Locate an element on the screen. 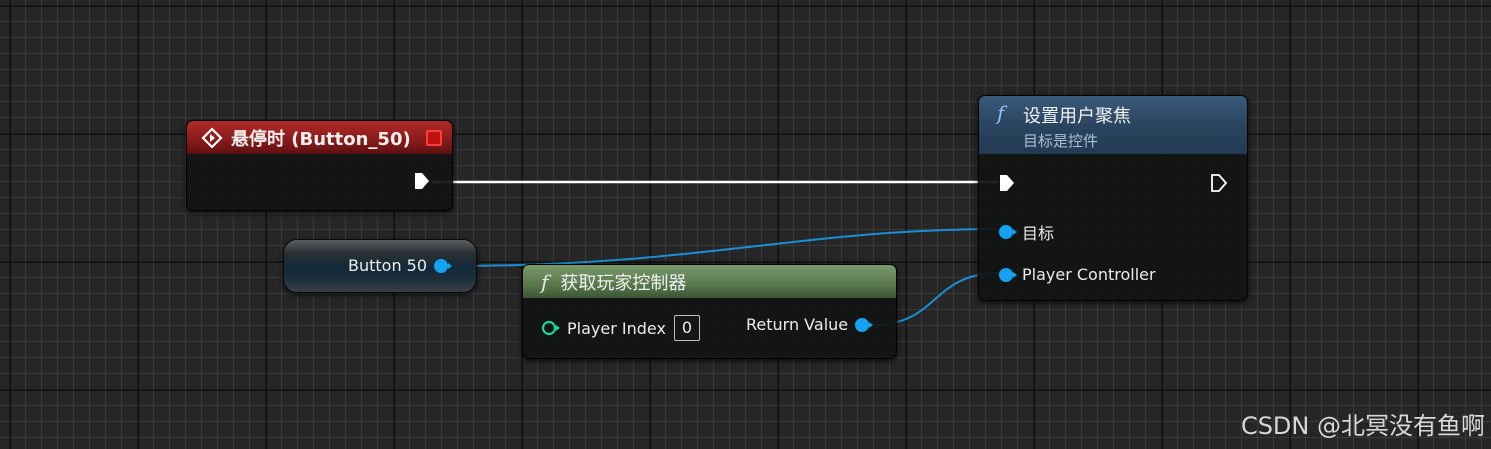 The image size is (1491, 449). hover-event-node: 悬停时 (Button_50) is located at coordinates (319, 165).